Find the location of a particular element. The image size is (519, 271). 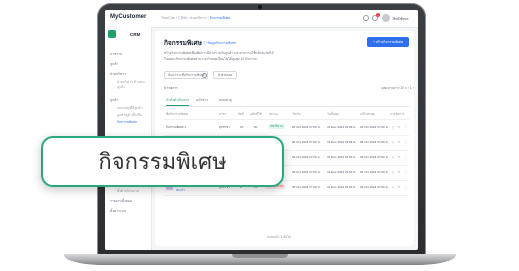

status-tabs: กำลังดำเนินการ ฉบับร่าง หมดอายุ is located at coordinates (286, 102).